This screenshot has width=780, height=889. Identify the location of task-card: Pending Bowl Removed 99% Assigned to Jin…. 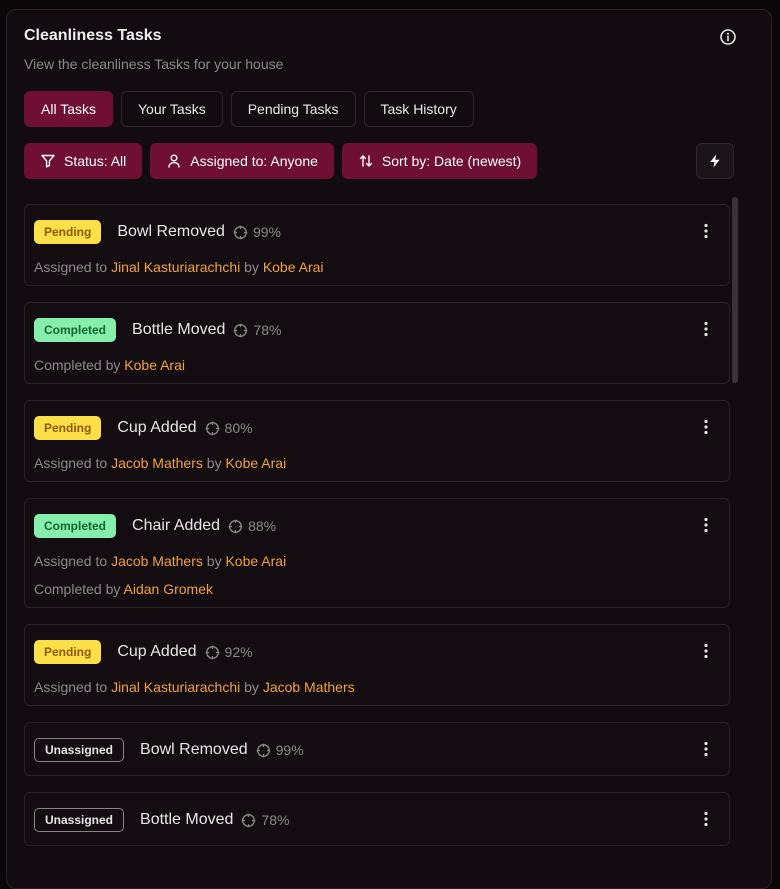
(377, 245).